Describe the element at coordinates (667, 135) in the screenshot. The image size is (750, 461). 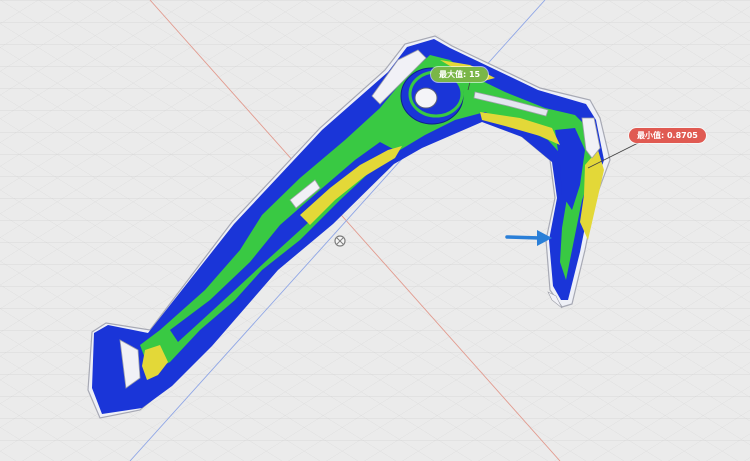
I see `min-value-callout: 最小值: 0.8705` at that location.